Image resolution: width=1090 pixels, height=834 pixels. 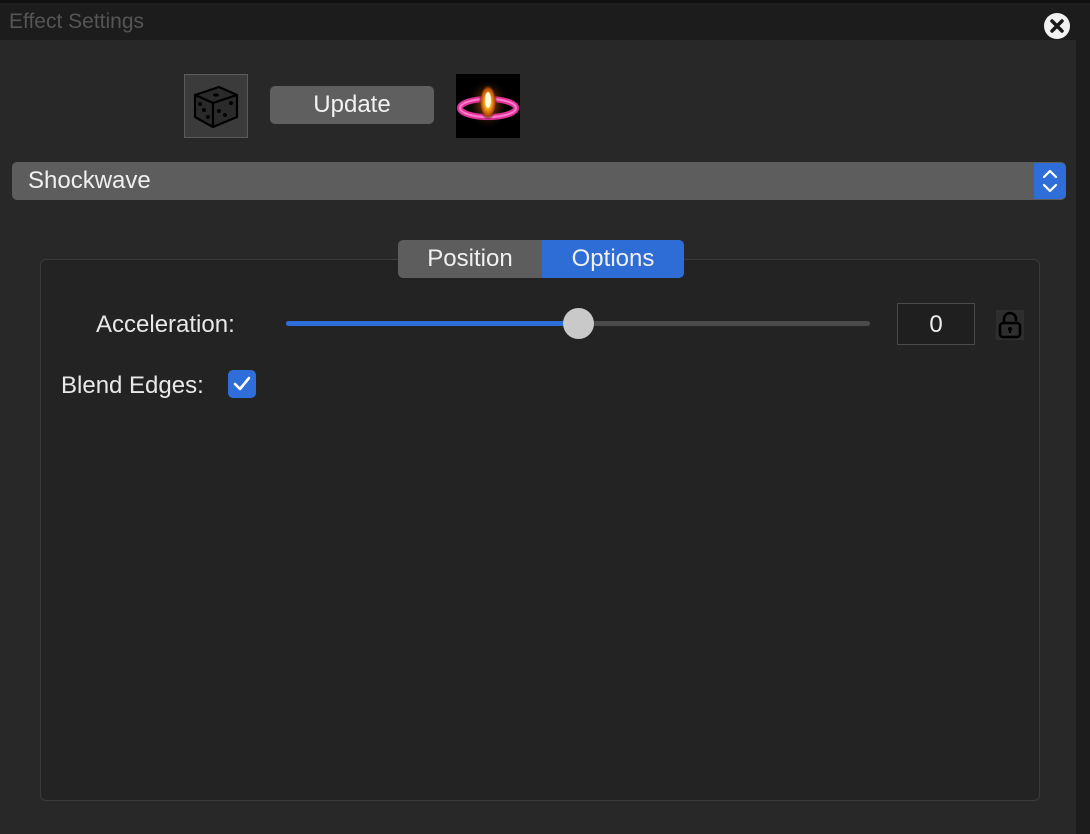 I want to click on acceleration-slider-thumb, so click(x=578, y=323).